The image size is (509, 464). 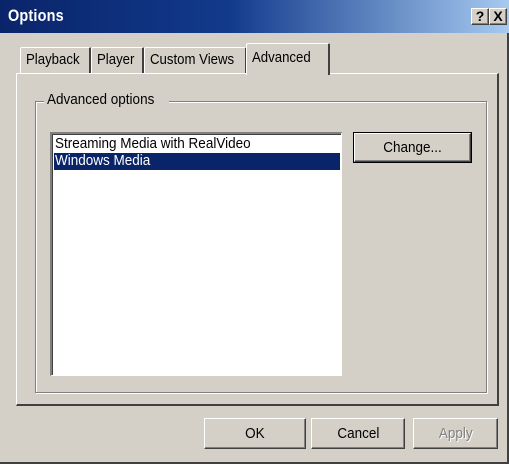 I want to click on cancel-button: Cancel, so click(x=358, y=433).